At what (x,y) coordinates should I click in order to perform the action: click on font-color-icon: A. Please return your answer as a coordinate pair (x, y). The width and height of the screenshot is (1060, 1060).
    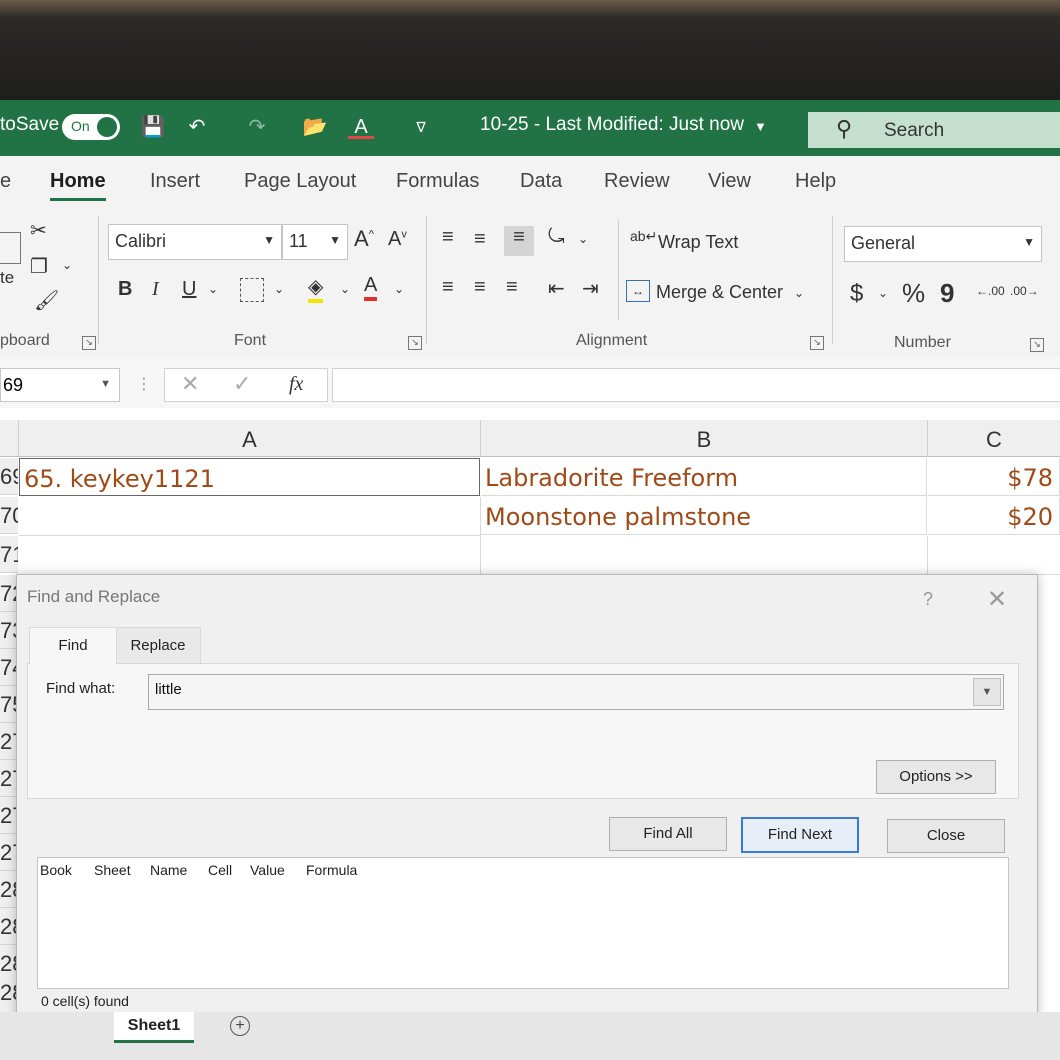
    Looking at the image, I should click on (361, 126).